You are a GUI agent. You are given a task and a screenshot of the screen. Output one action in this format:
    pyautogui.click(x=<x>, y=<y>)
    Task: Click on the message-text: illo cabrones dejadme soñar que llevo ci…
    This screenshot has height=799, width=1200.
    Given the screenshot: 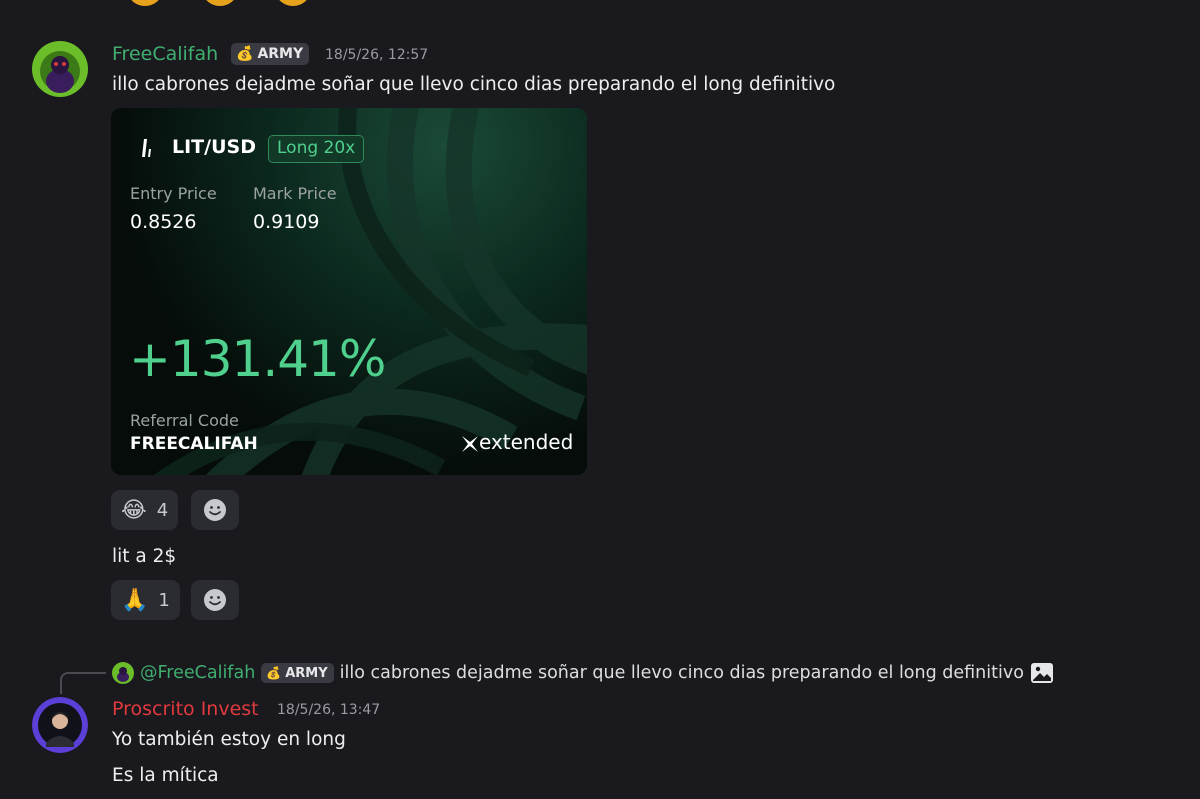 What is the action you would take?
    pyautogui.click(x=474, y=84)
    